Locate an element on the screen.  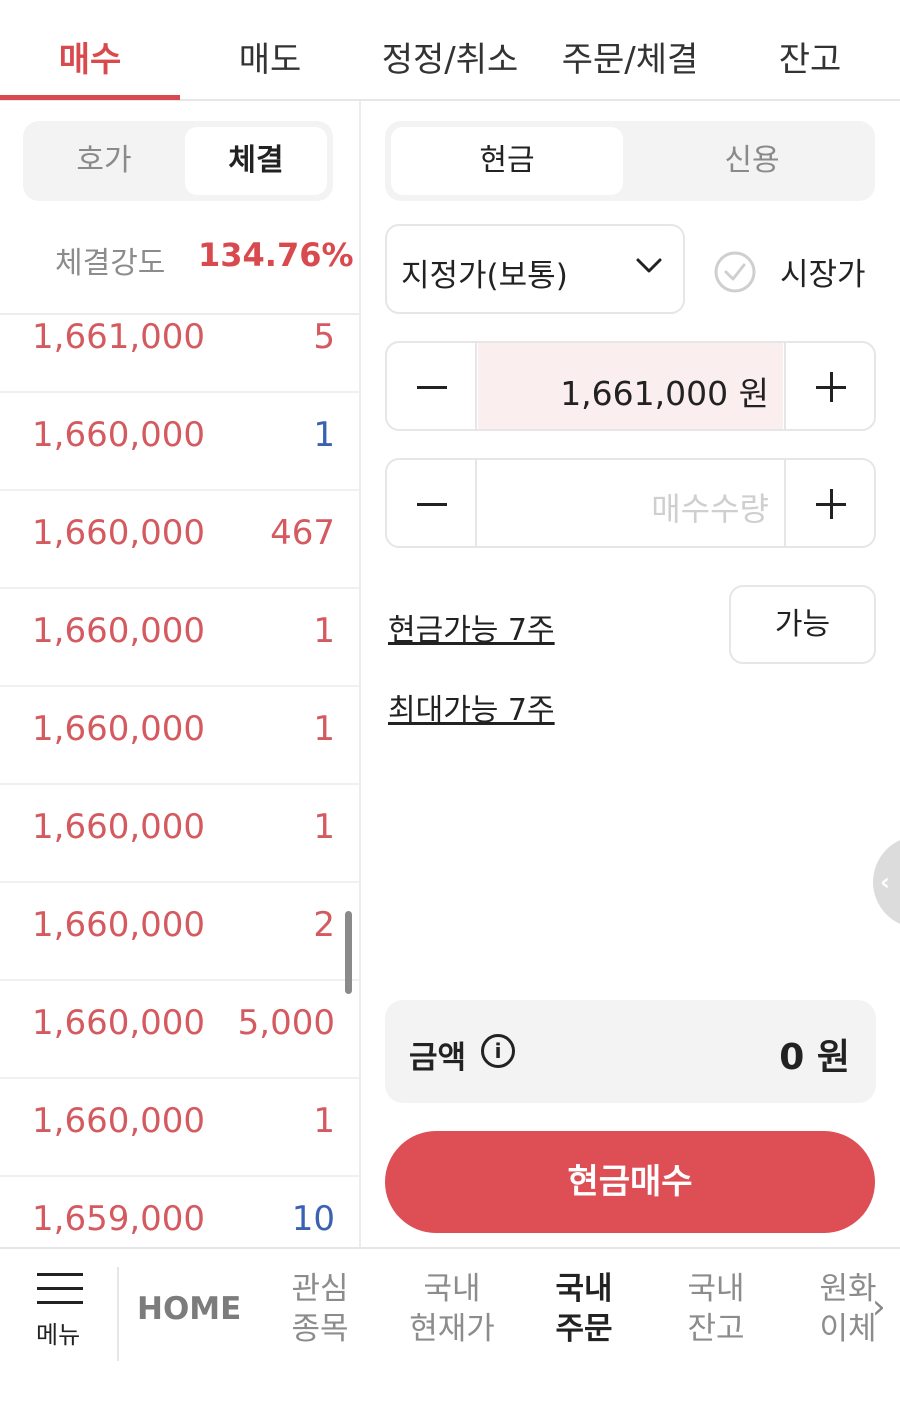
nav-domestic-order: 국내 주문 is located at coordinates (584, 1309).